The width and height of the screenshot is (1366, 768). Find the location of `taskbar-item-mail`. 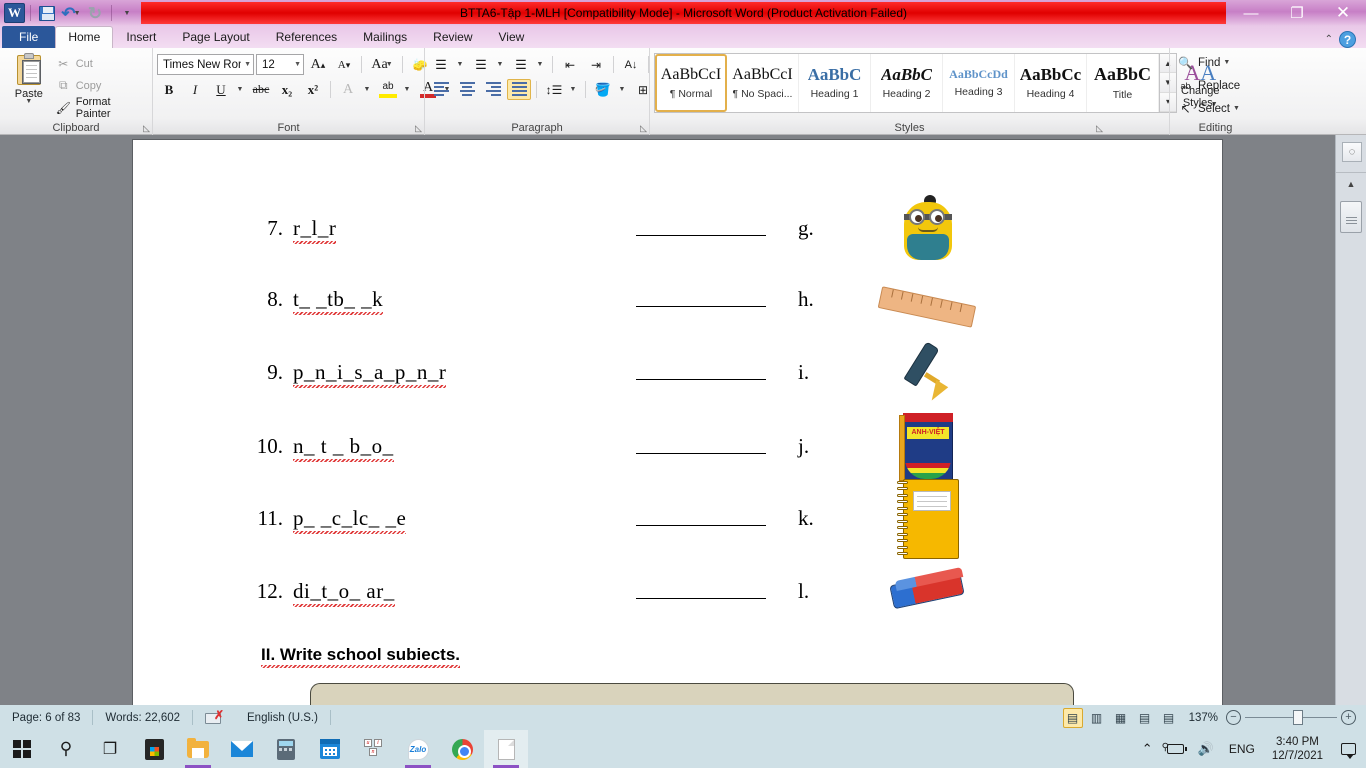

taskbar-item-mail is located at coordinates (242, 749).